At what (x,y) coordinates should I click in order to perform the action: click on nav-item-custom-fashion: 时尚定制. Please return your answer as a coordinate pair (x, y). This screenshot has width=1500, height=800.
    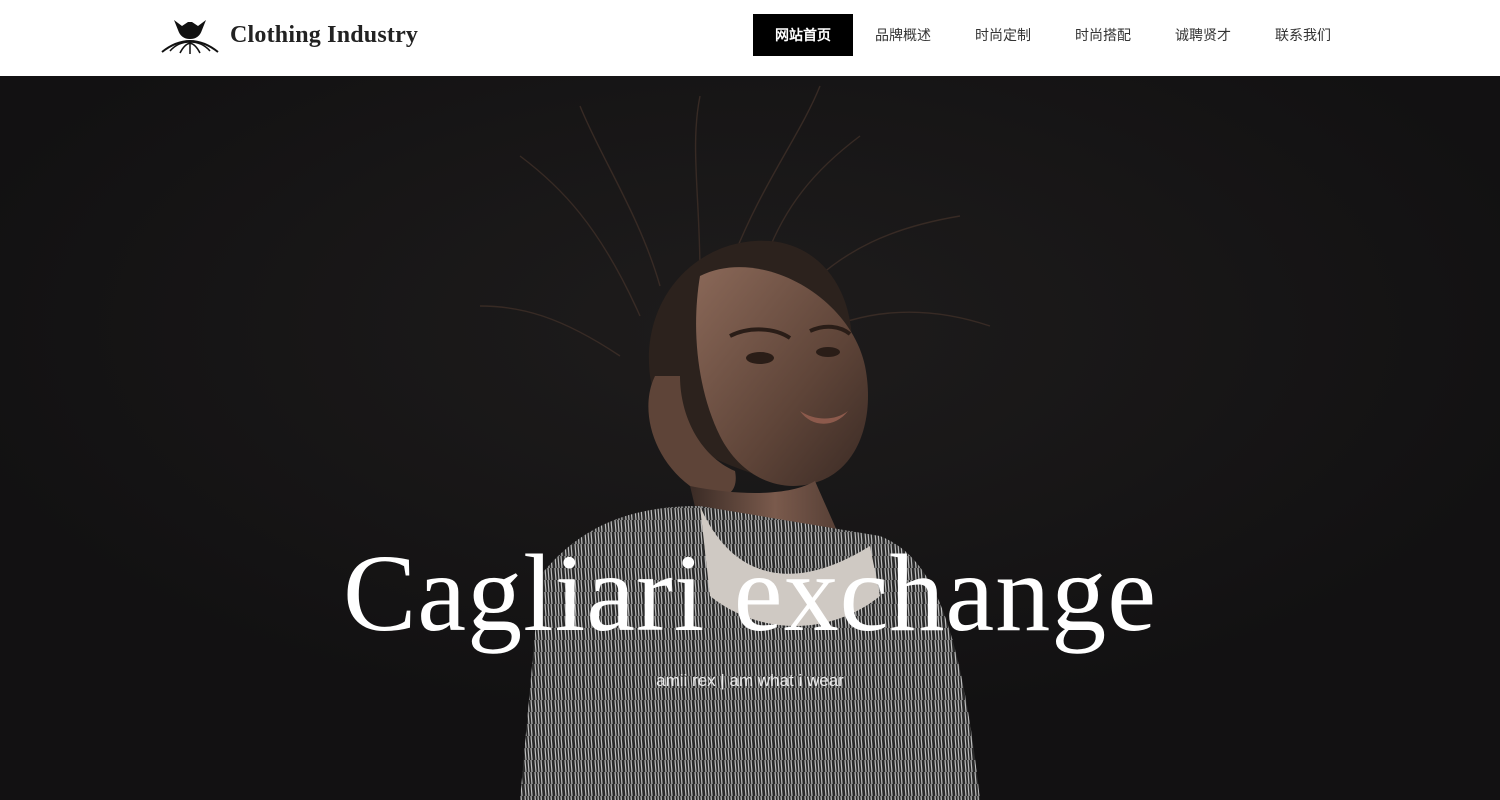
    Looking at the image, I should click on (1003, 35).